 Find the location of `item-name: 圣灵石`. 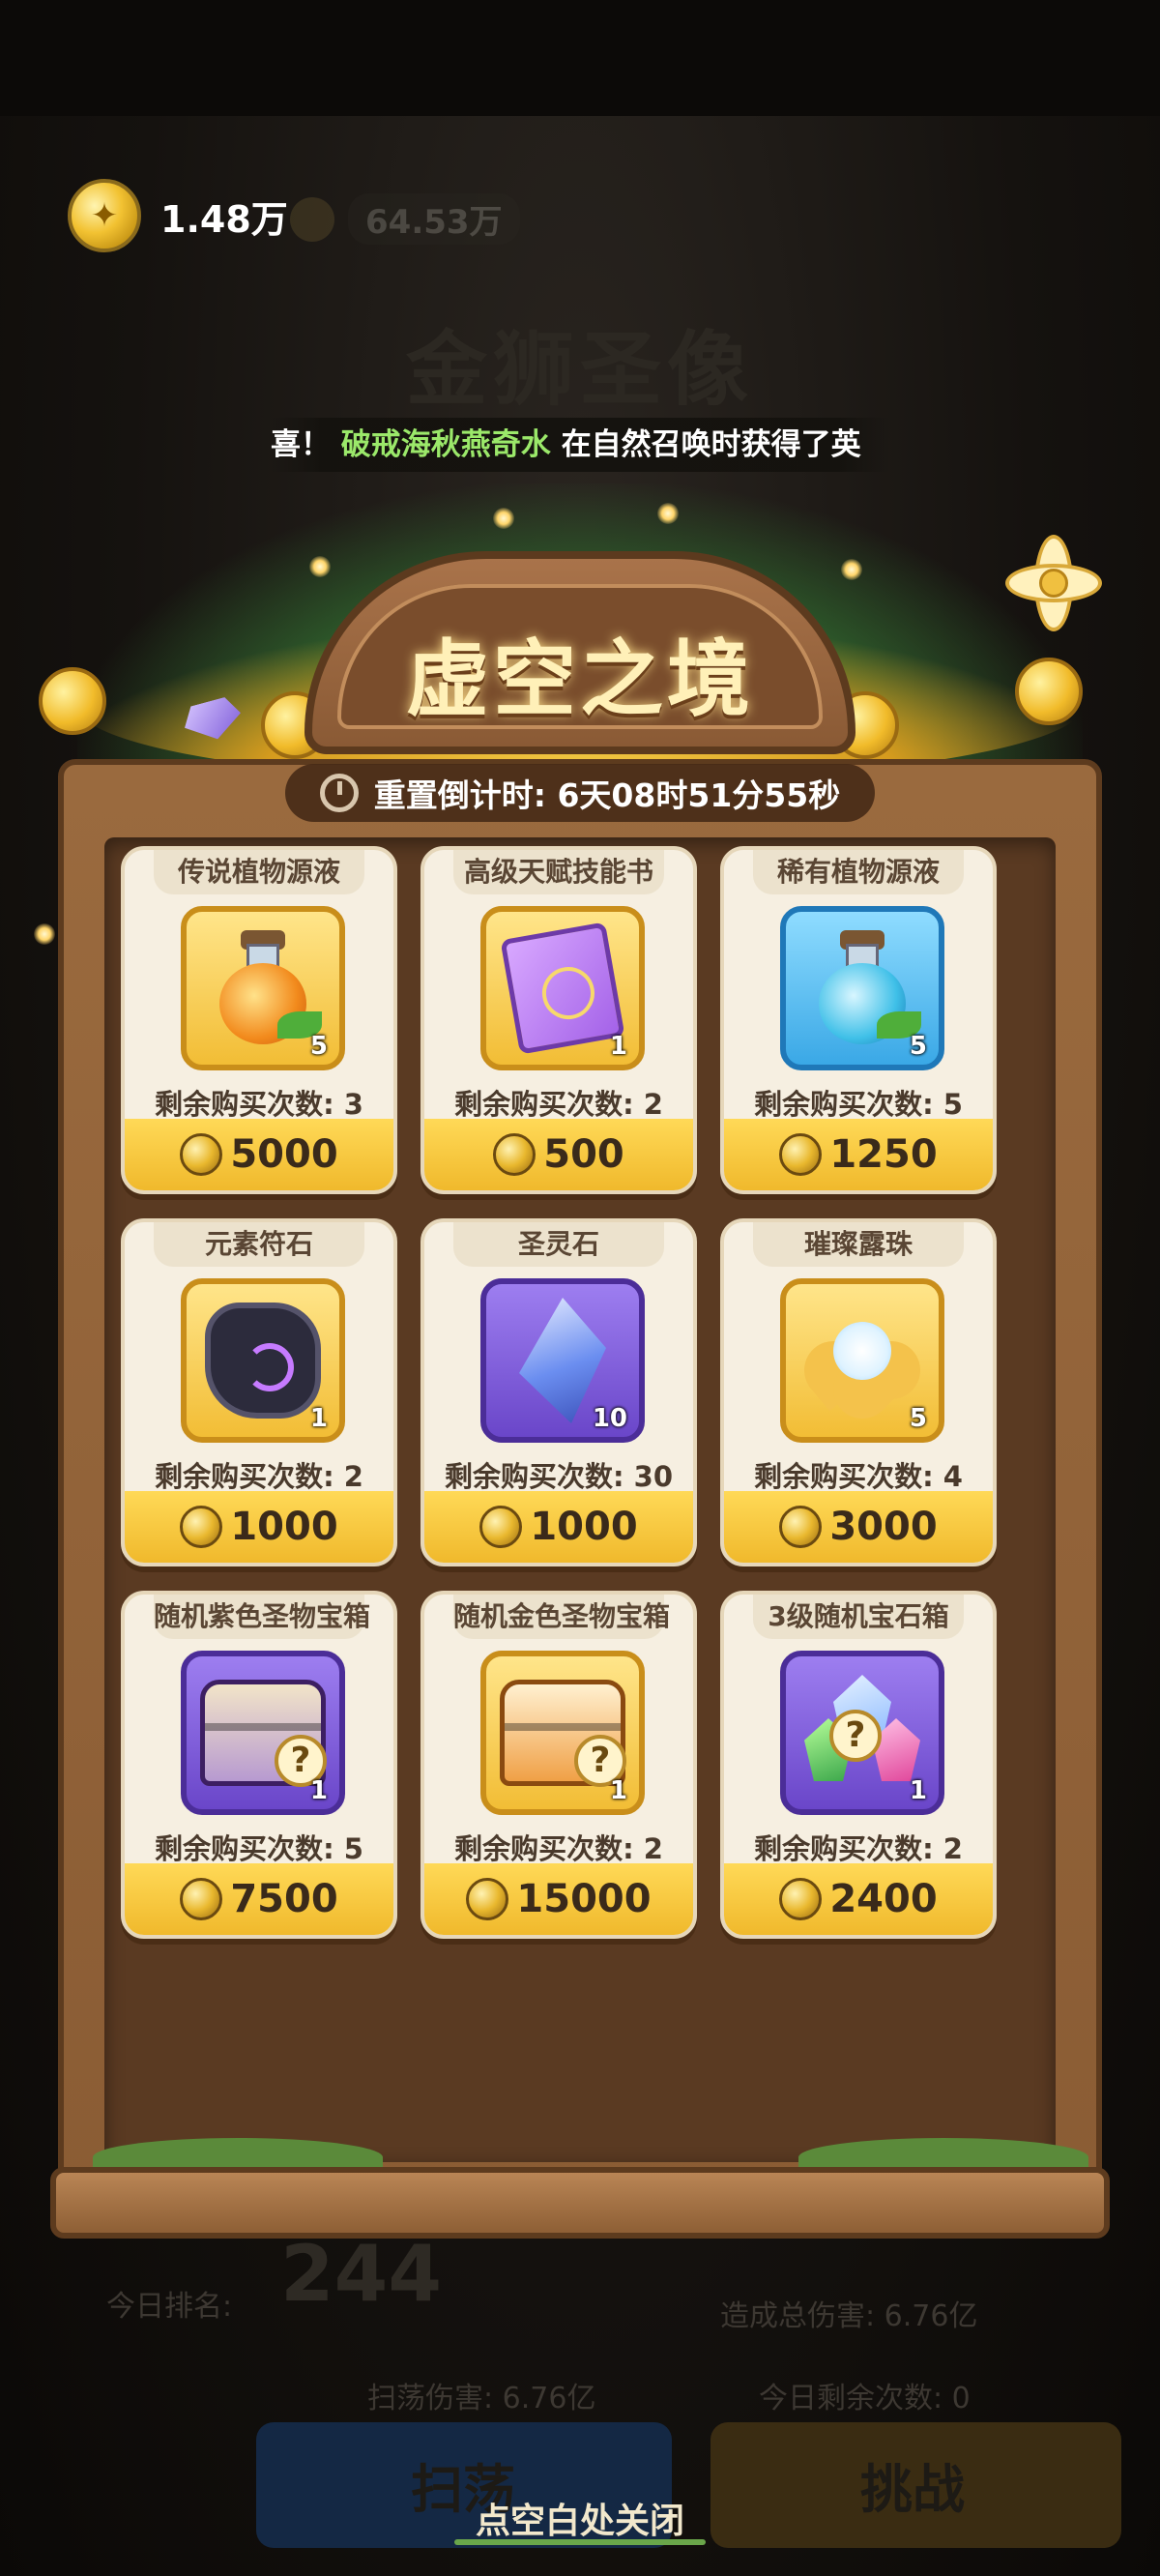

item-name: 圣灵石 is located at coordinates (559, 1244).